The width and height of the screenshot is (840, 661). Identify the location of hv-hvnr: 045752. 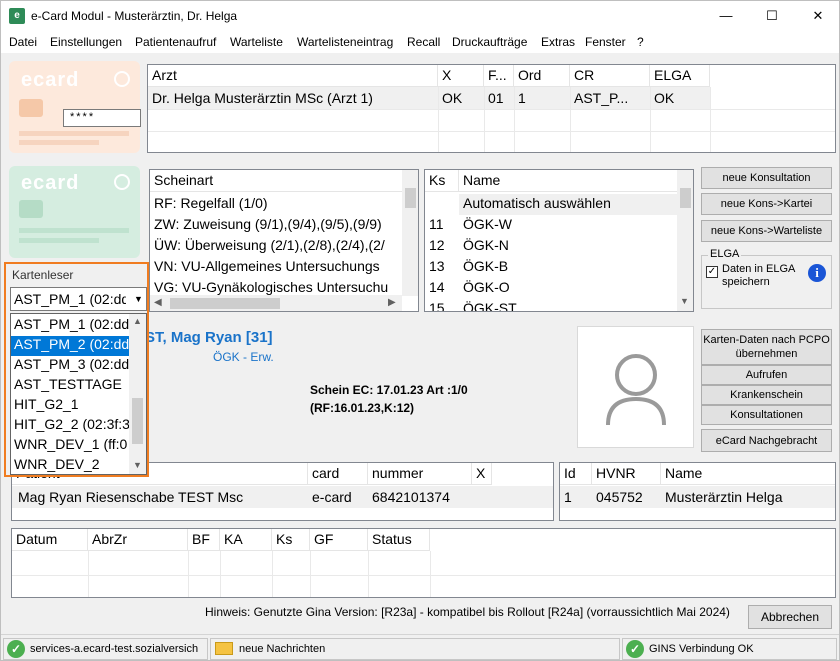
(619, 497).